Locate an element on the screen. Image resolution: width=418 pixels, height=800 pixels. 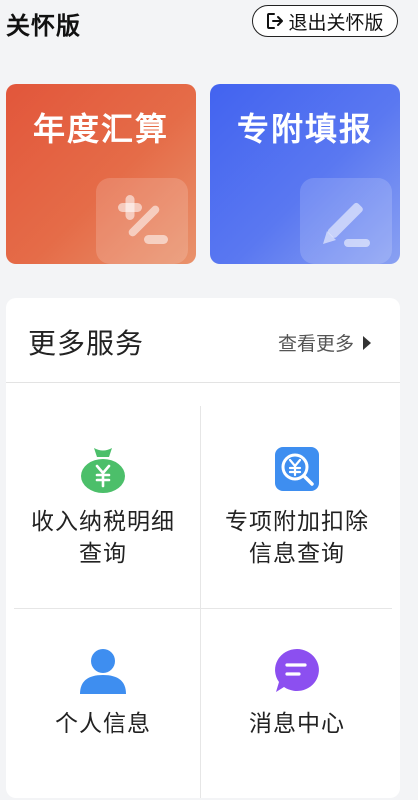
exit-care-mode-button: 退出关怀版 is located at coordinates (325, 21).